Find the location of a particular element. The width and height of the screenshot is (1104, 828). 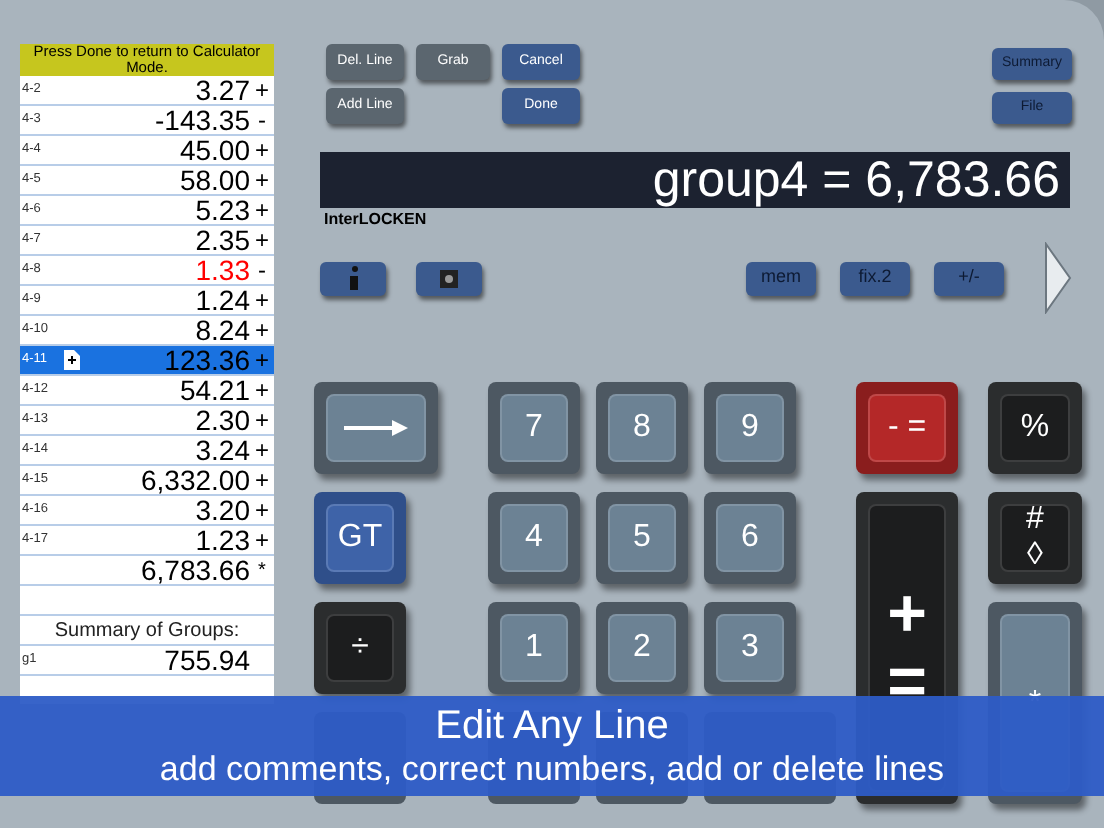

calculator-key is located at coordinates (376, 428).